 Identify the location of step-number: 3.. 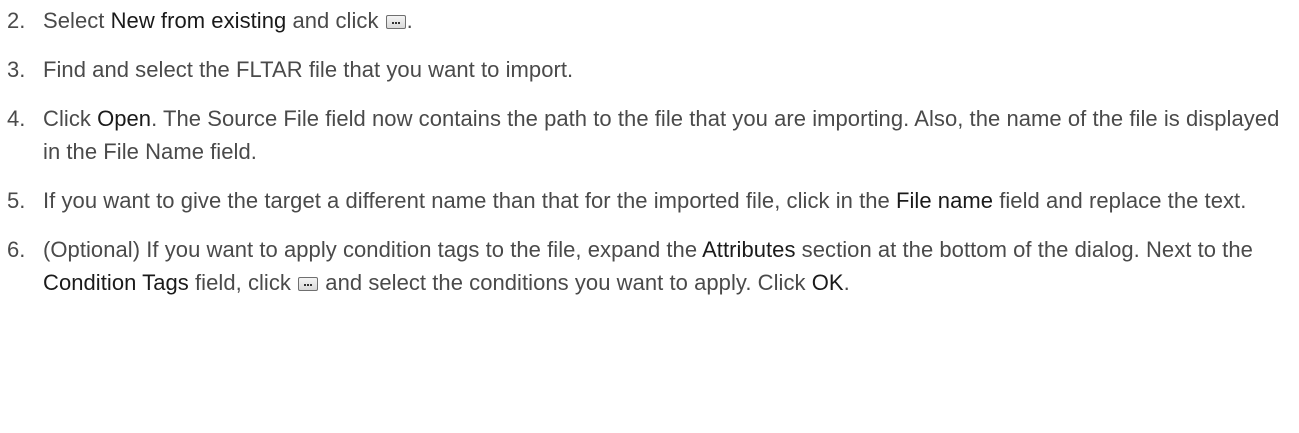
(16, 69).